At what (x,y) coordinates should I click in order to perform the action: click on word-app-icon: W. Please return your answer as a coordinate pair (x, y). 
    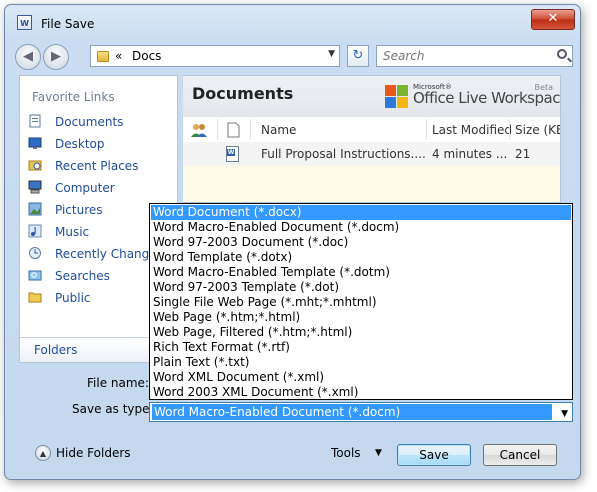
    Looking at the image, I should click on (24, 22).